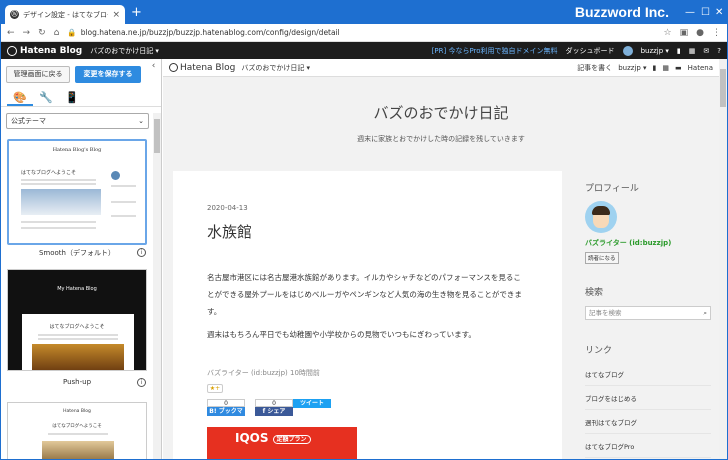 This screenshot has width=728, height=460. I want to click on preview-blog-menu: バズのおでかけ日記 ▾, so click(275, 68).